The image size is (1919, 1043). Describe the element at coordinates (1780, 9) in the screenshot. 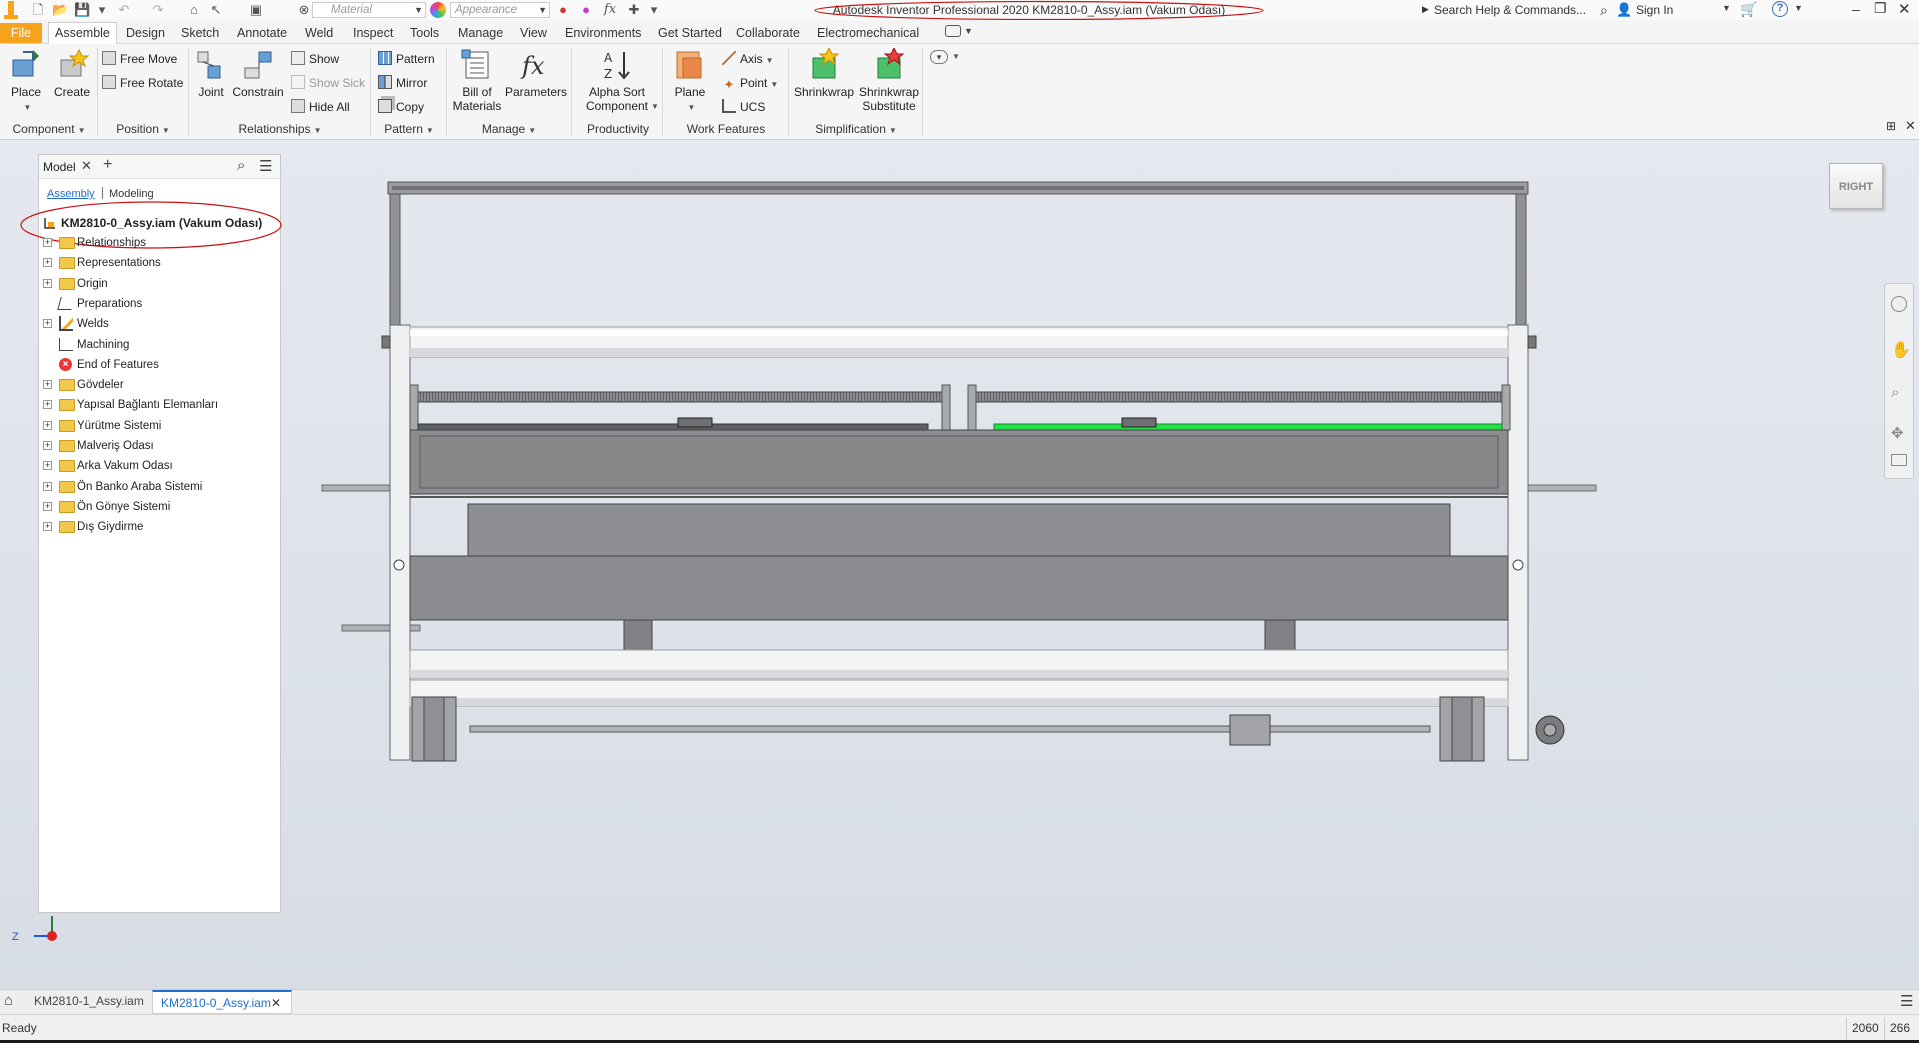

I see `help-icon: ?` at that location.